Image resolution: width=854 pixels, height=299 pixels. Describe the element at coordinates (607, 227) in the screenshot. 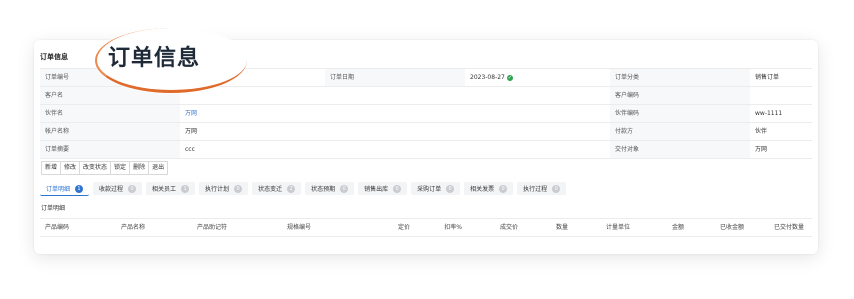

I see `column-header: 计量单位` at that location.